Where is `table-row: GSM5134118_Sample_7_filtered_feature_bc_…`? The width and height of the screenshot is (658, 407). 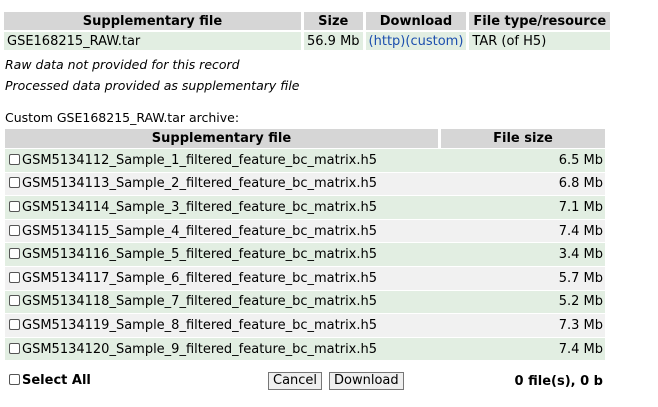
table-row: GSM5134118_Sample_7_filtered_feature_bc_… is located at coordinates (305, 301).